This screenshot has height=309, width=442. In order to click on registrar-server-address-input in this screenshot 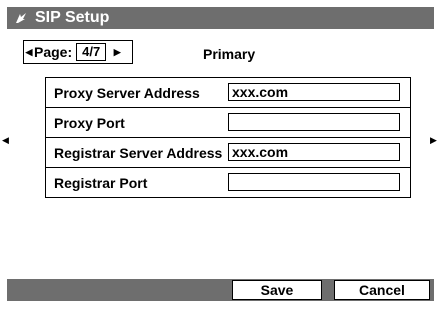, I will do `click(314, 152)`.